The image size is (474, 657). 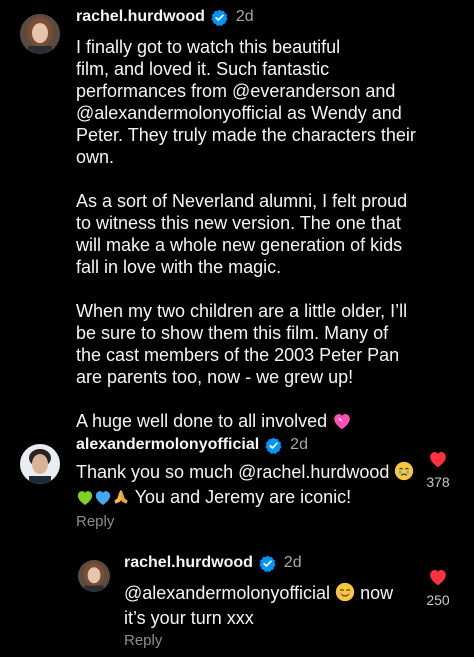 What do you see at coordinates (179, 267) in the screenshot?
I see `text-line: fall in love with the magic.` at bounding box center [179, 267].